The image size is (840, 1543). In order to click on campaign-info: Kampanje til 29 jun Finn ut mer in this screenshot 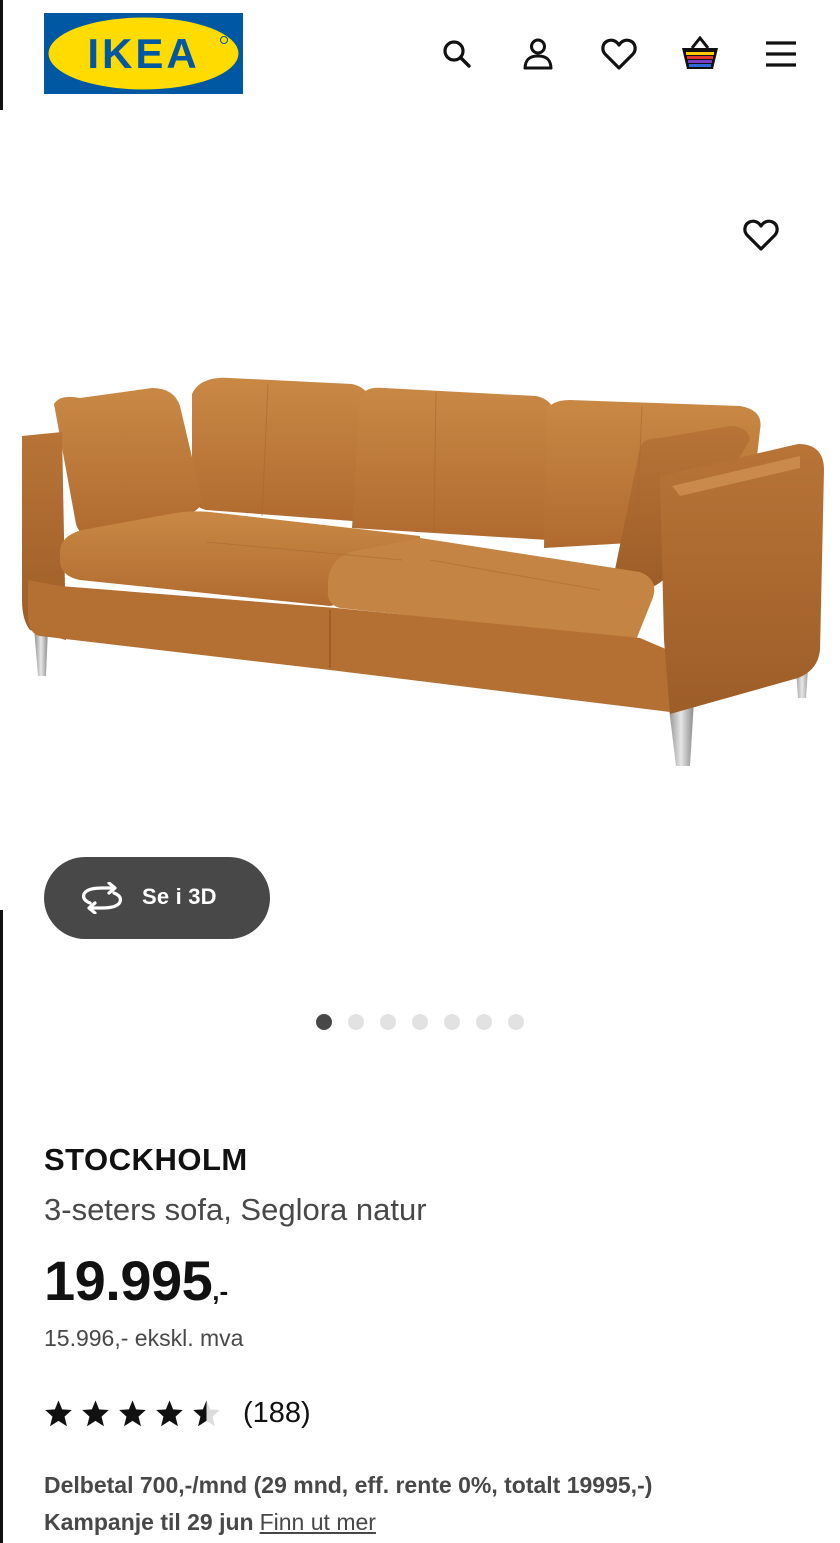, I will do `click(210, 1522)`.